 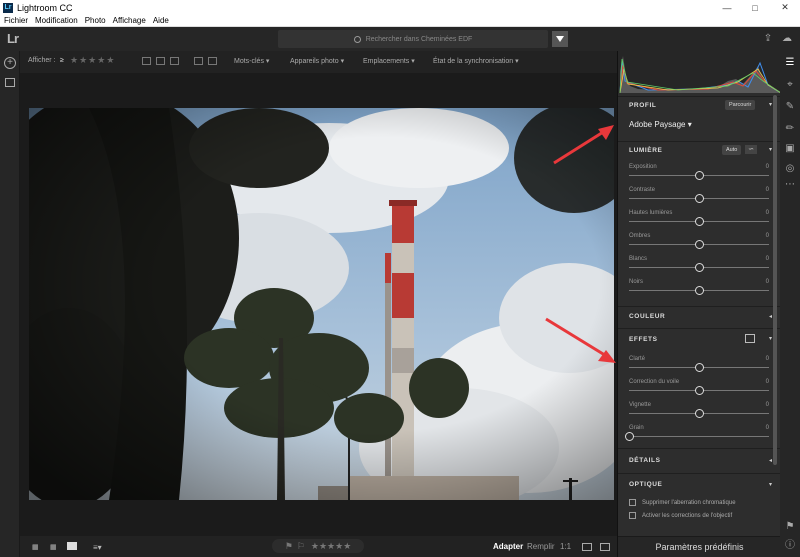 I want to click on slider-ombres: Ombres 0, so click(x=699, y=243).